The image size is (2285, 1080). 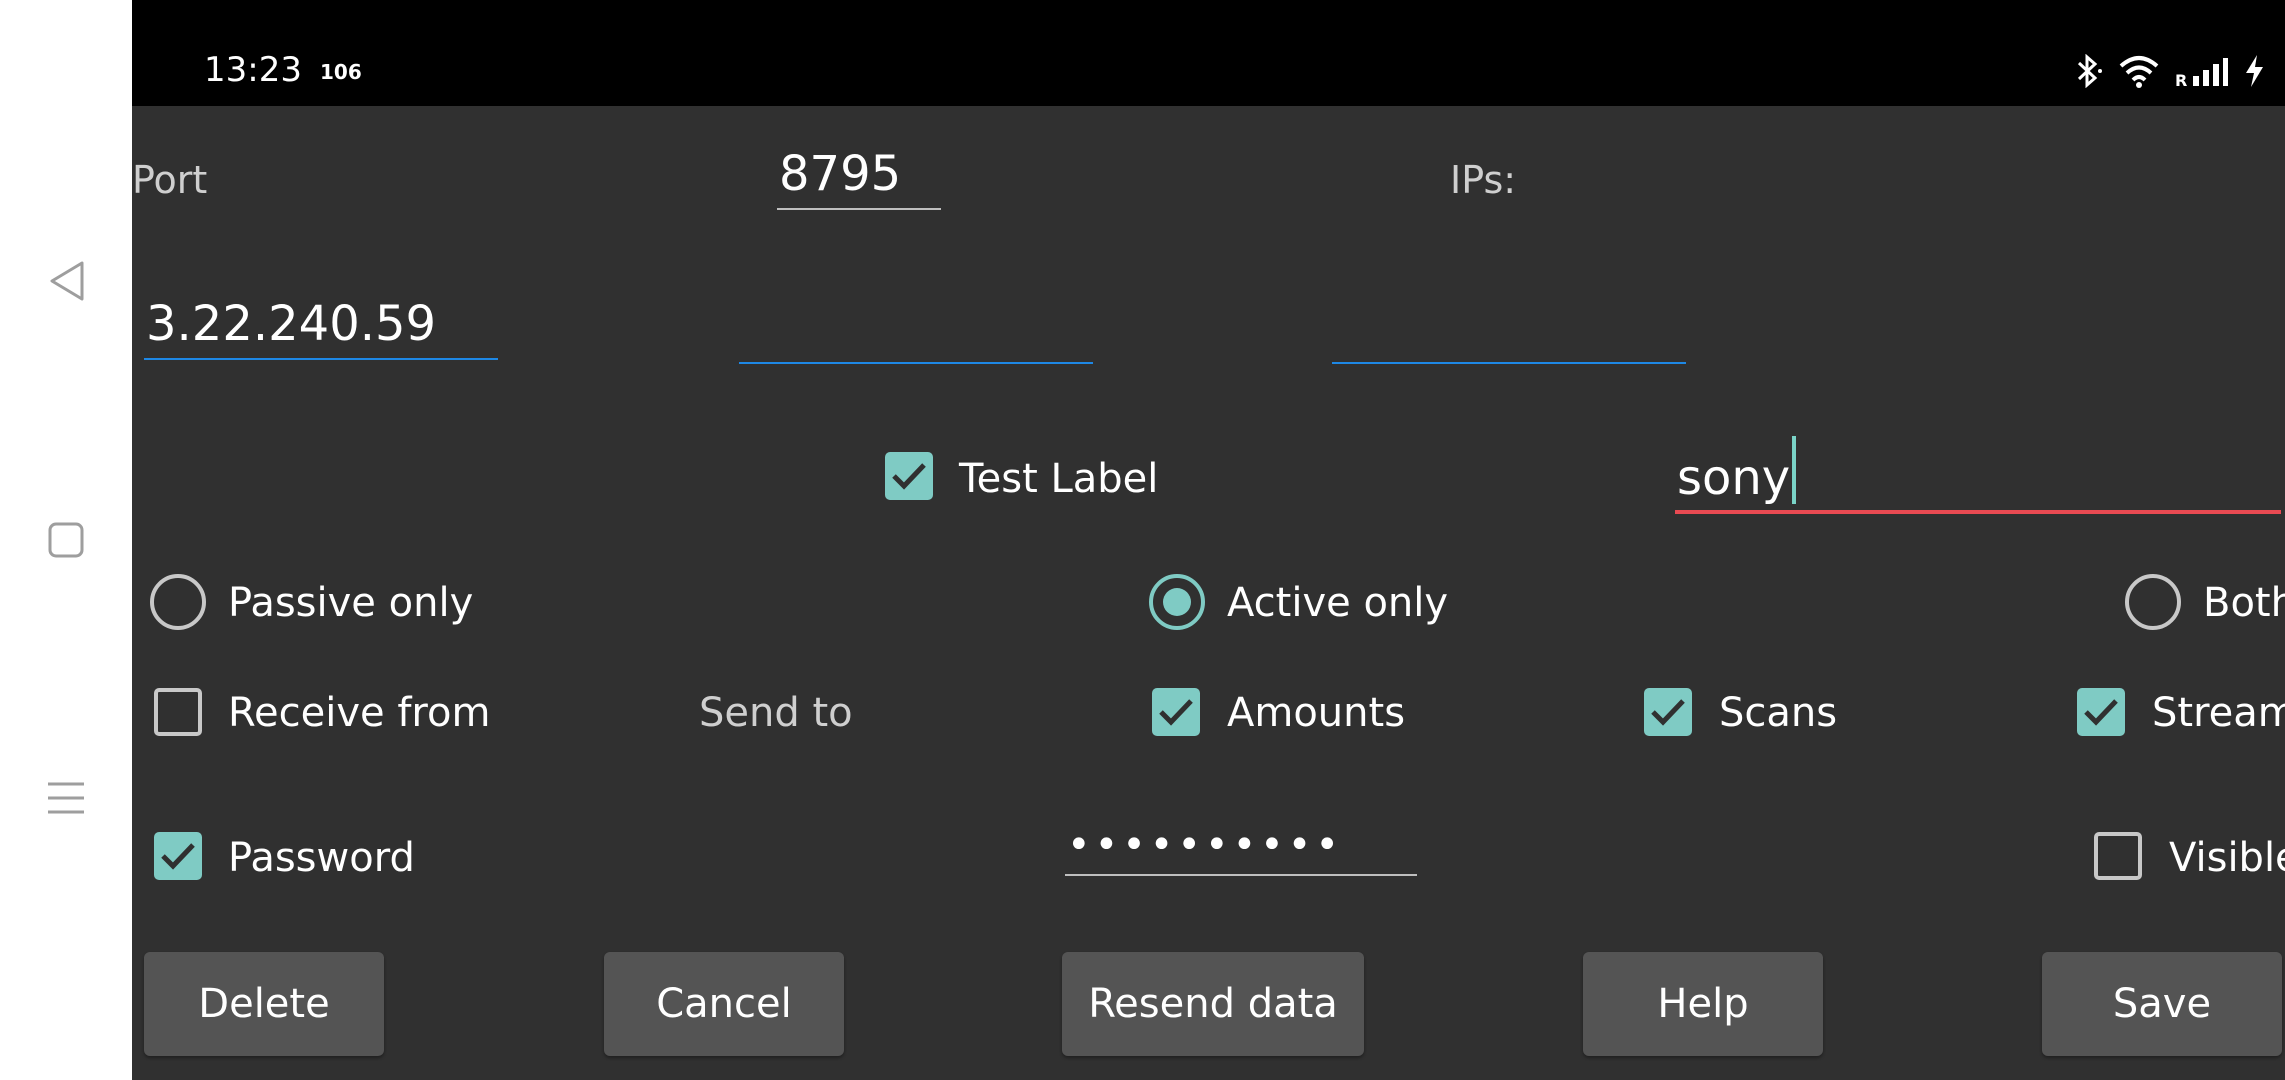 I want to click on home-icon, so click(x=66, y=540).